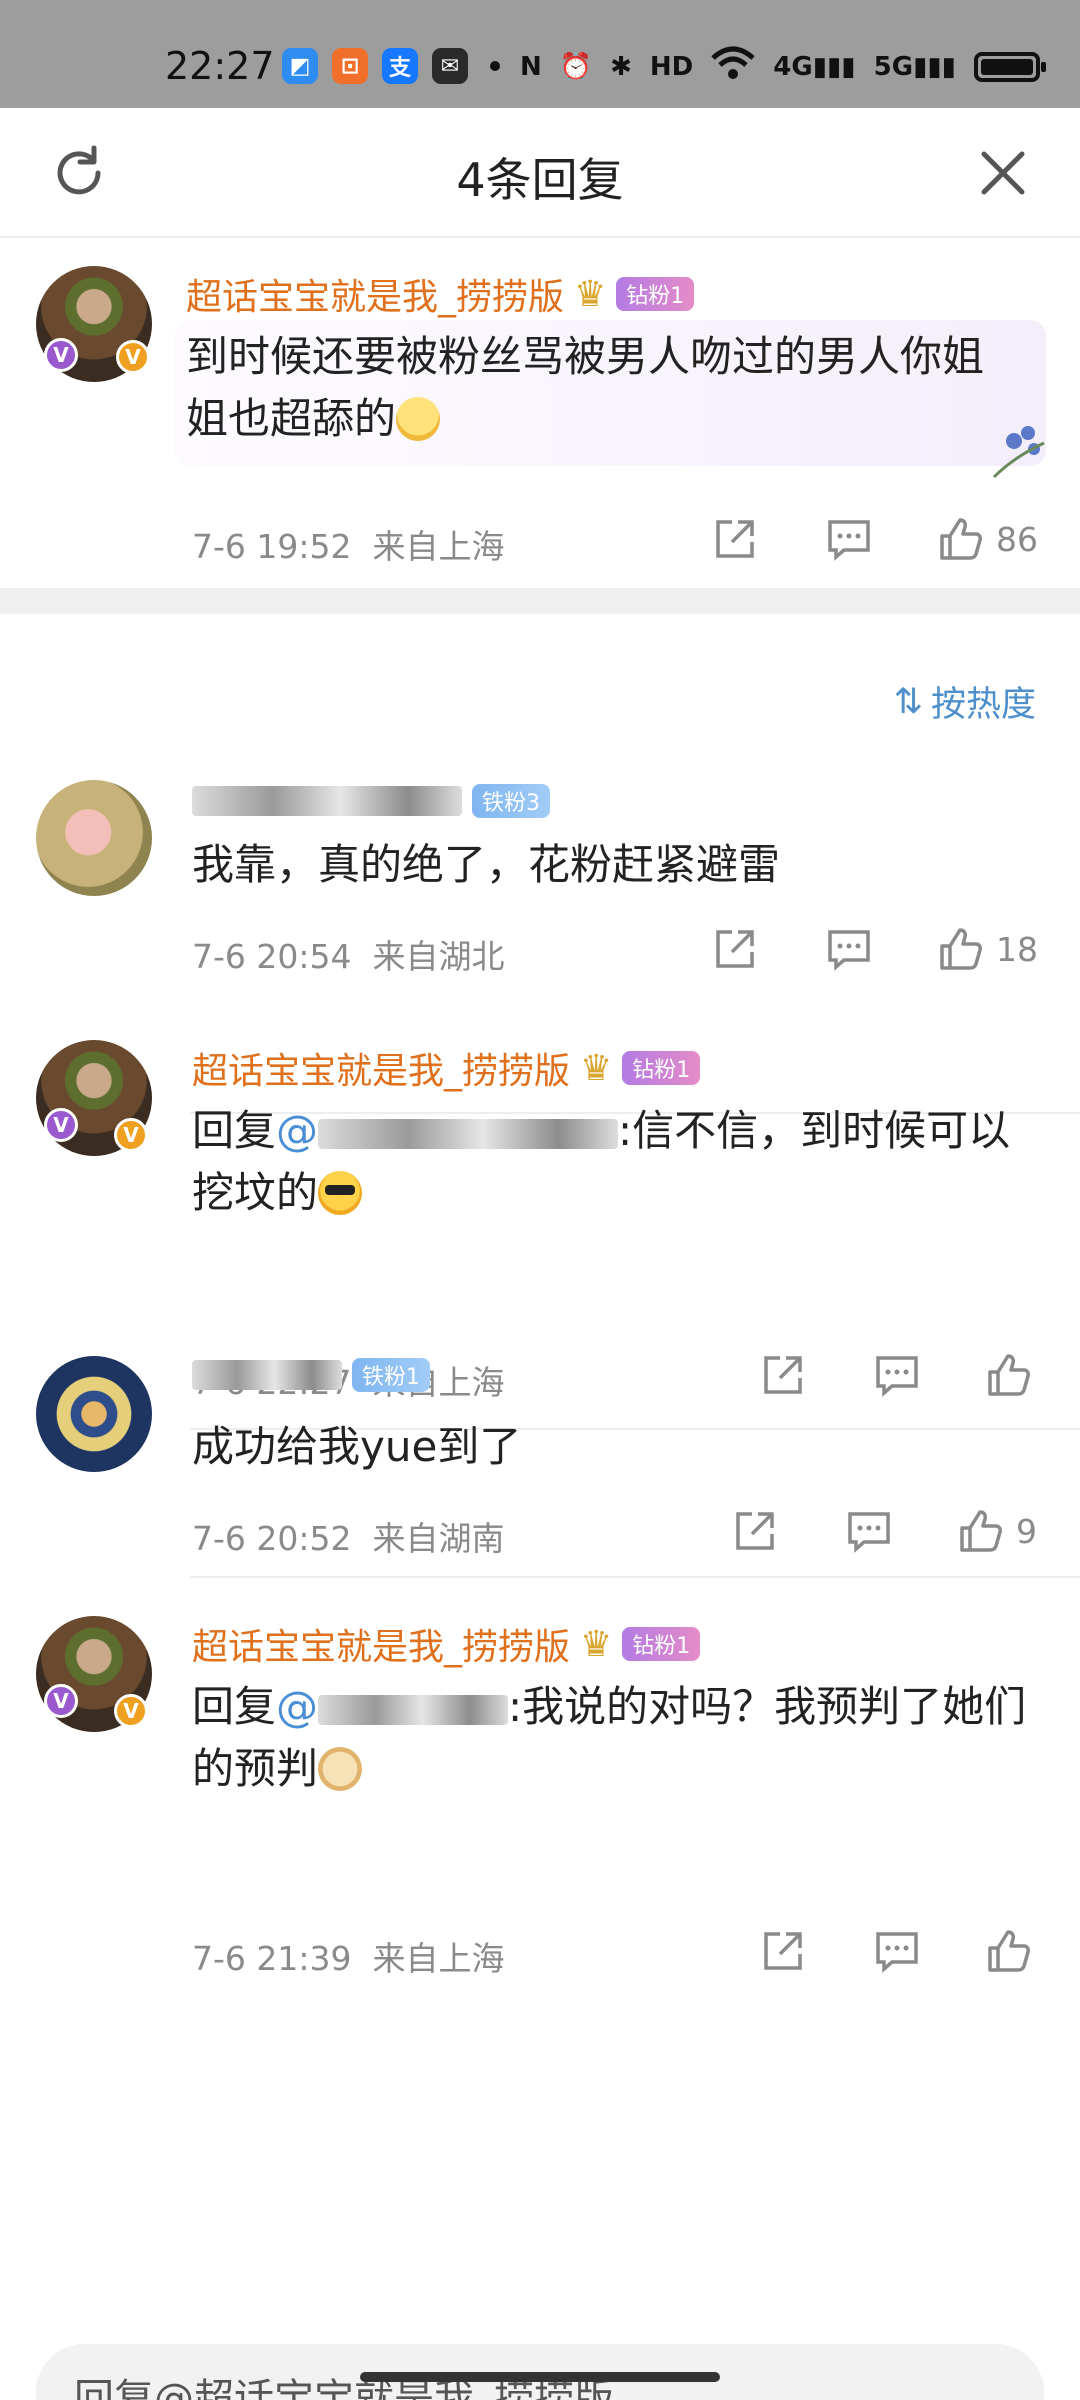  Describe the element at coordinates (1017, 539) in the screenshot. I see `like-count: 86` at that location.